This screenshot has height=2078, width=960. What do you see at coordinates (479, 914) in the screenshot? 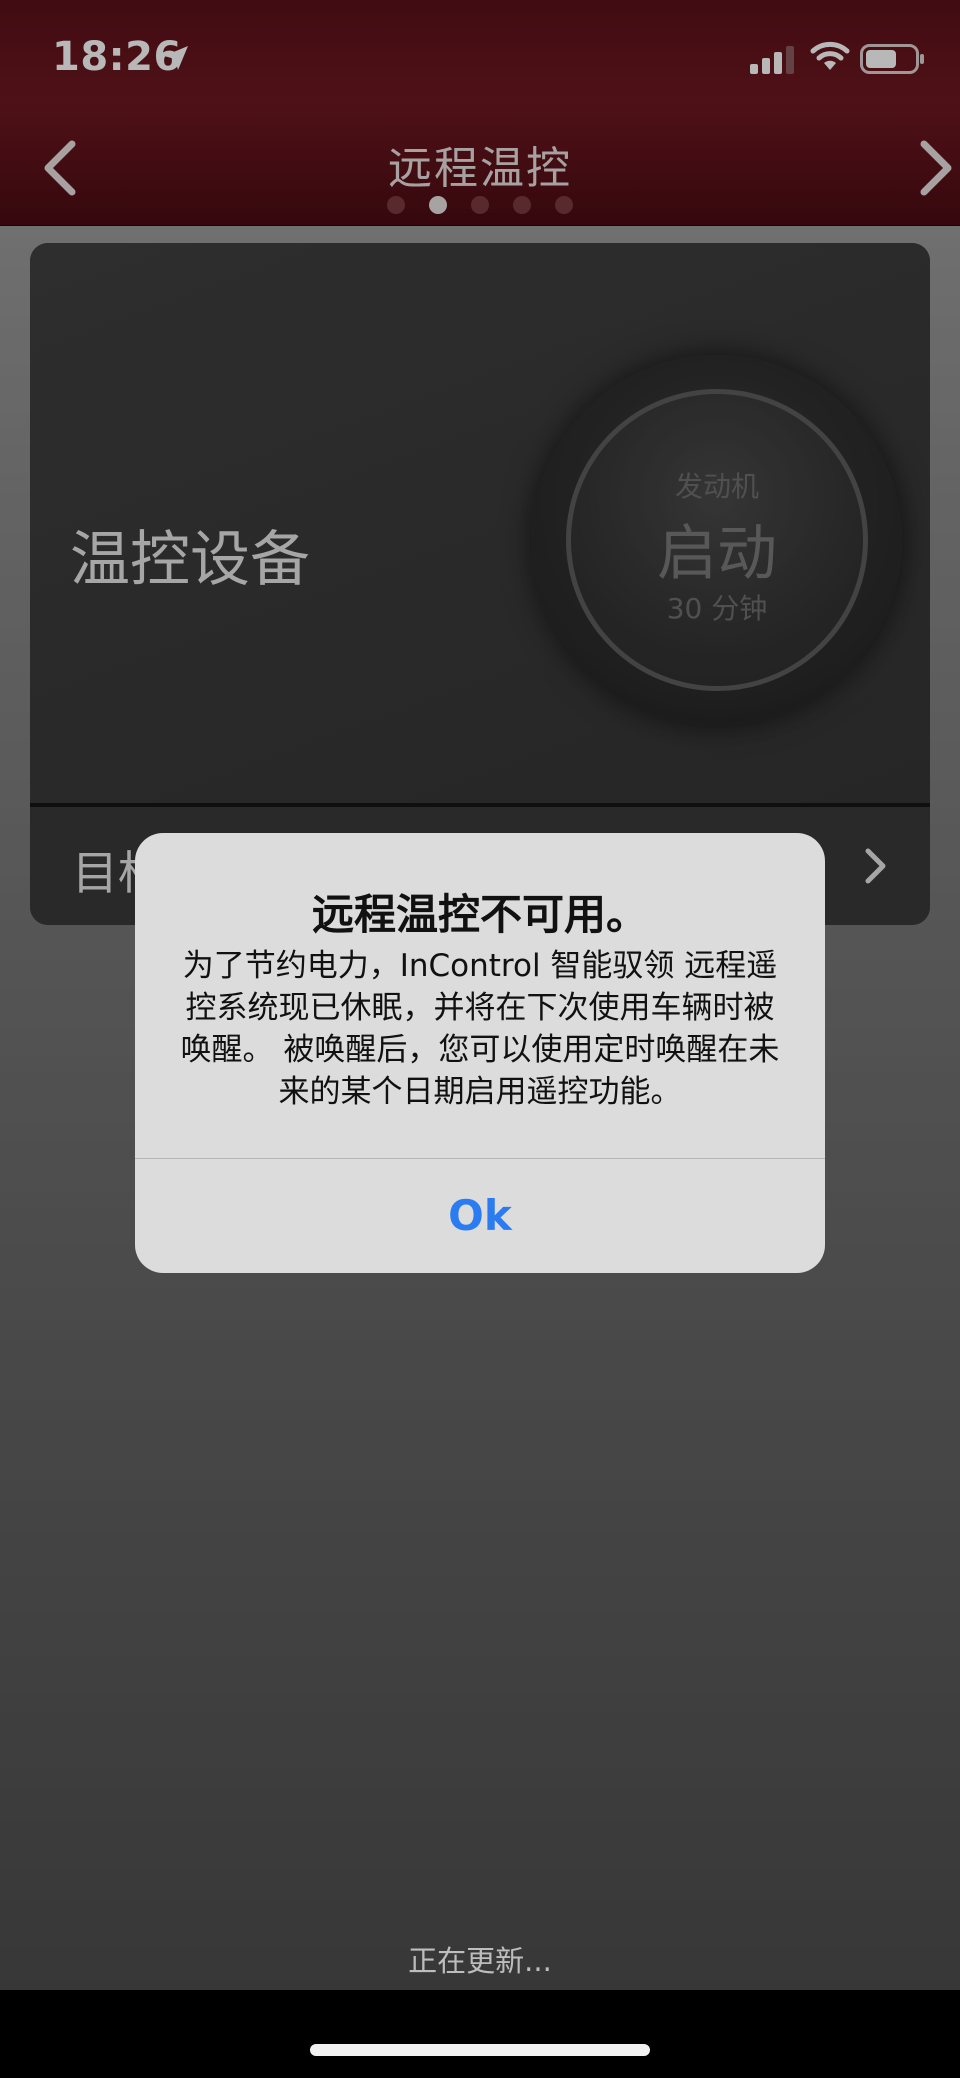
I see `alert-title: 远程温控不可用。` at bounding box center [479, 914].